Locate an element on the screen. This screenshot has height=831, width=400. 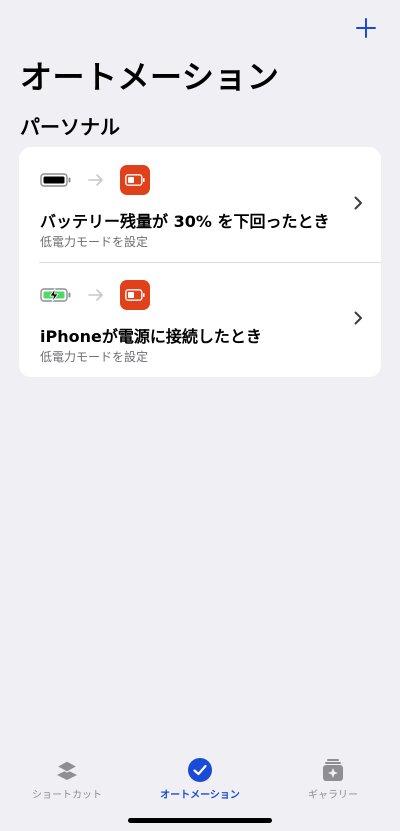
plus-icon is located at coordinates (366, 28).